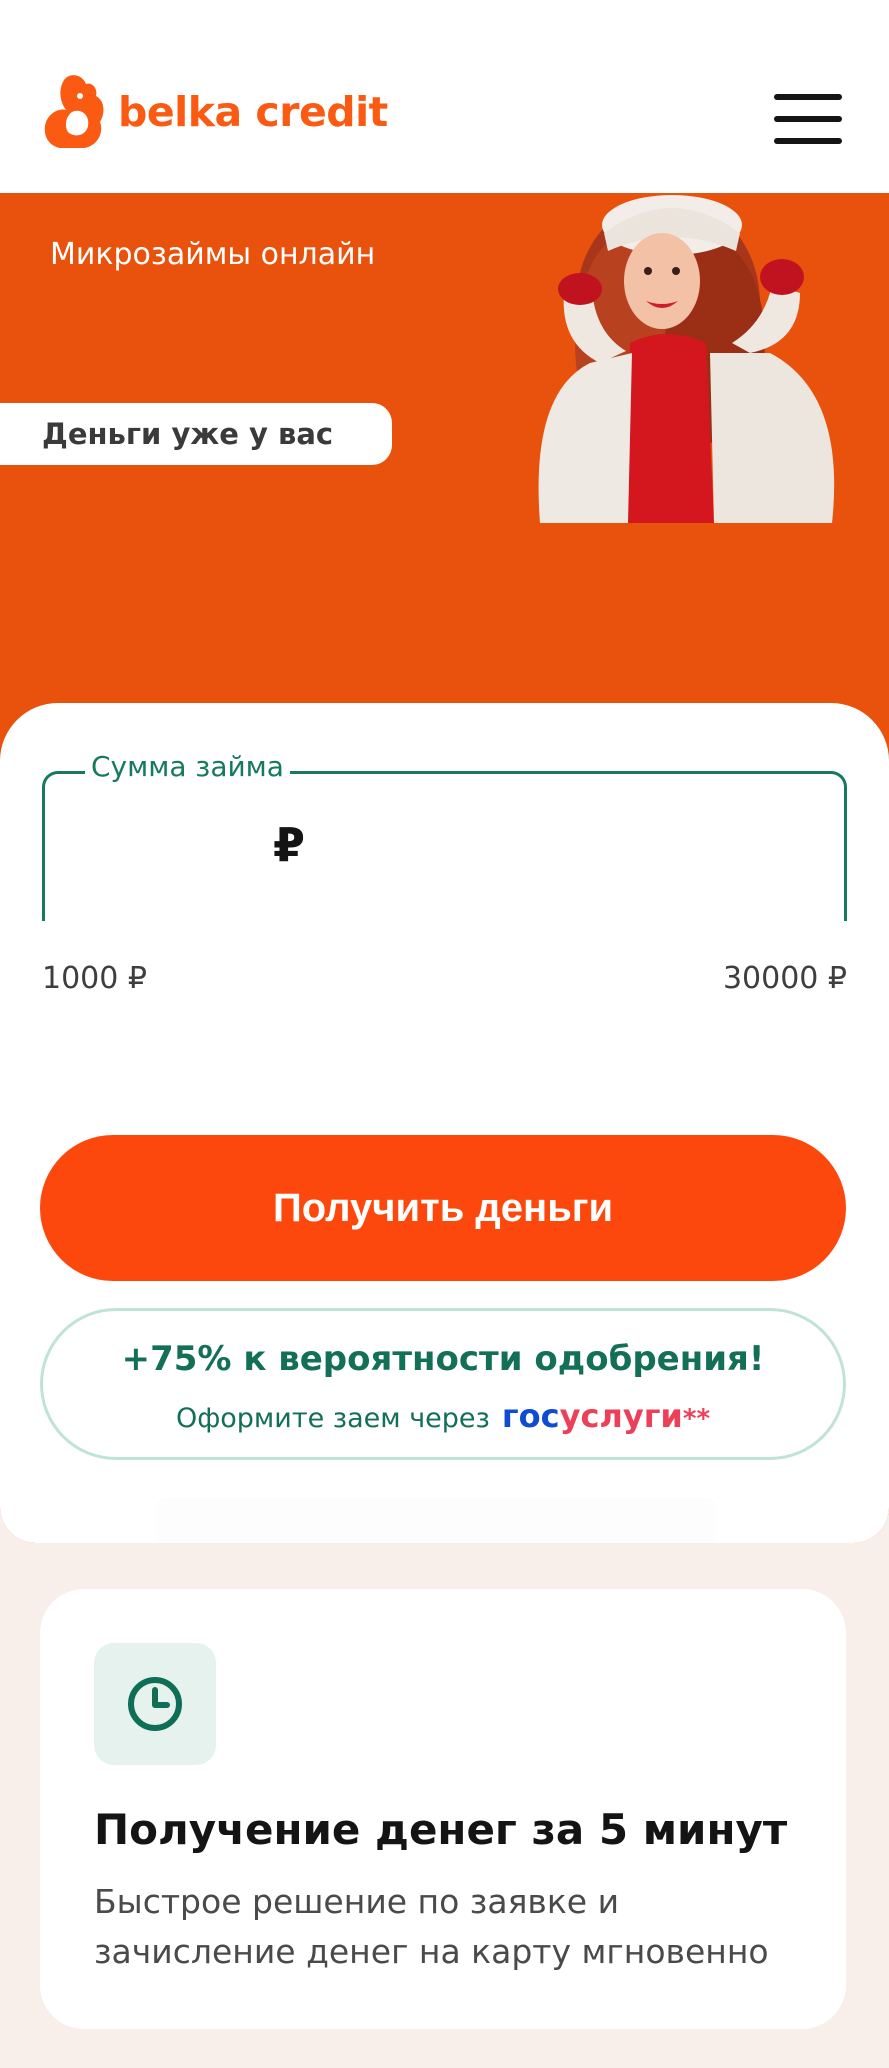 Image resolution: width=889 pixels, height=2068 pixels. Describe the element at coordinates (213, 254) in the screenshot. I see `hero-title: Микрозаймы онлайн` at that location.